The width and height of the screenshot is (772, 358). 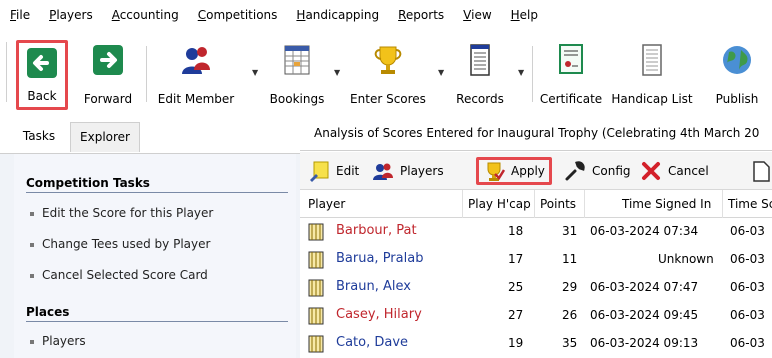 I want to click on task-change-tees: Change Tees used by Player, so click(x=120, y=244).